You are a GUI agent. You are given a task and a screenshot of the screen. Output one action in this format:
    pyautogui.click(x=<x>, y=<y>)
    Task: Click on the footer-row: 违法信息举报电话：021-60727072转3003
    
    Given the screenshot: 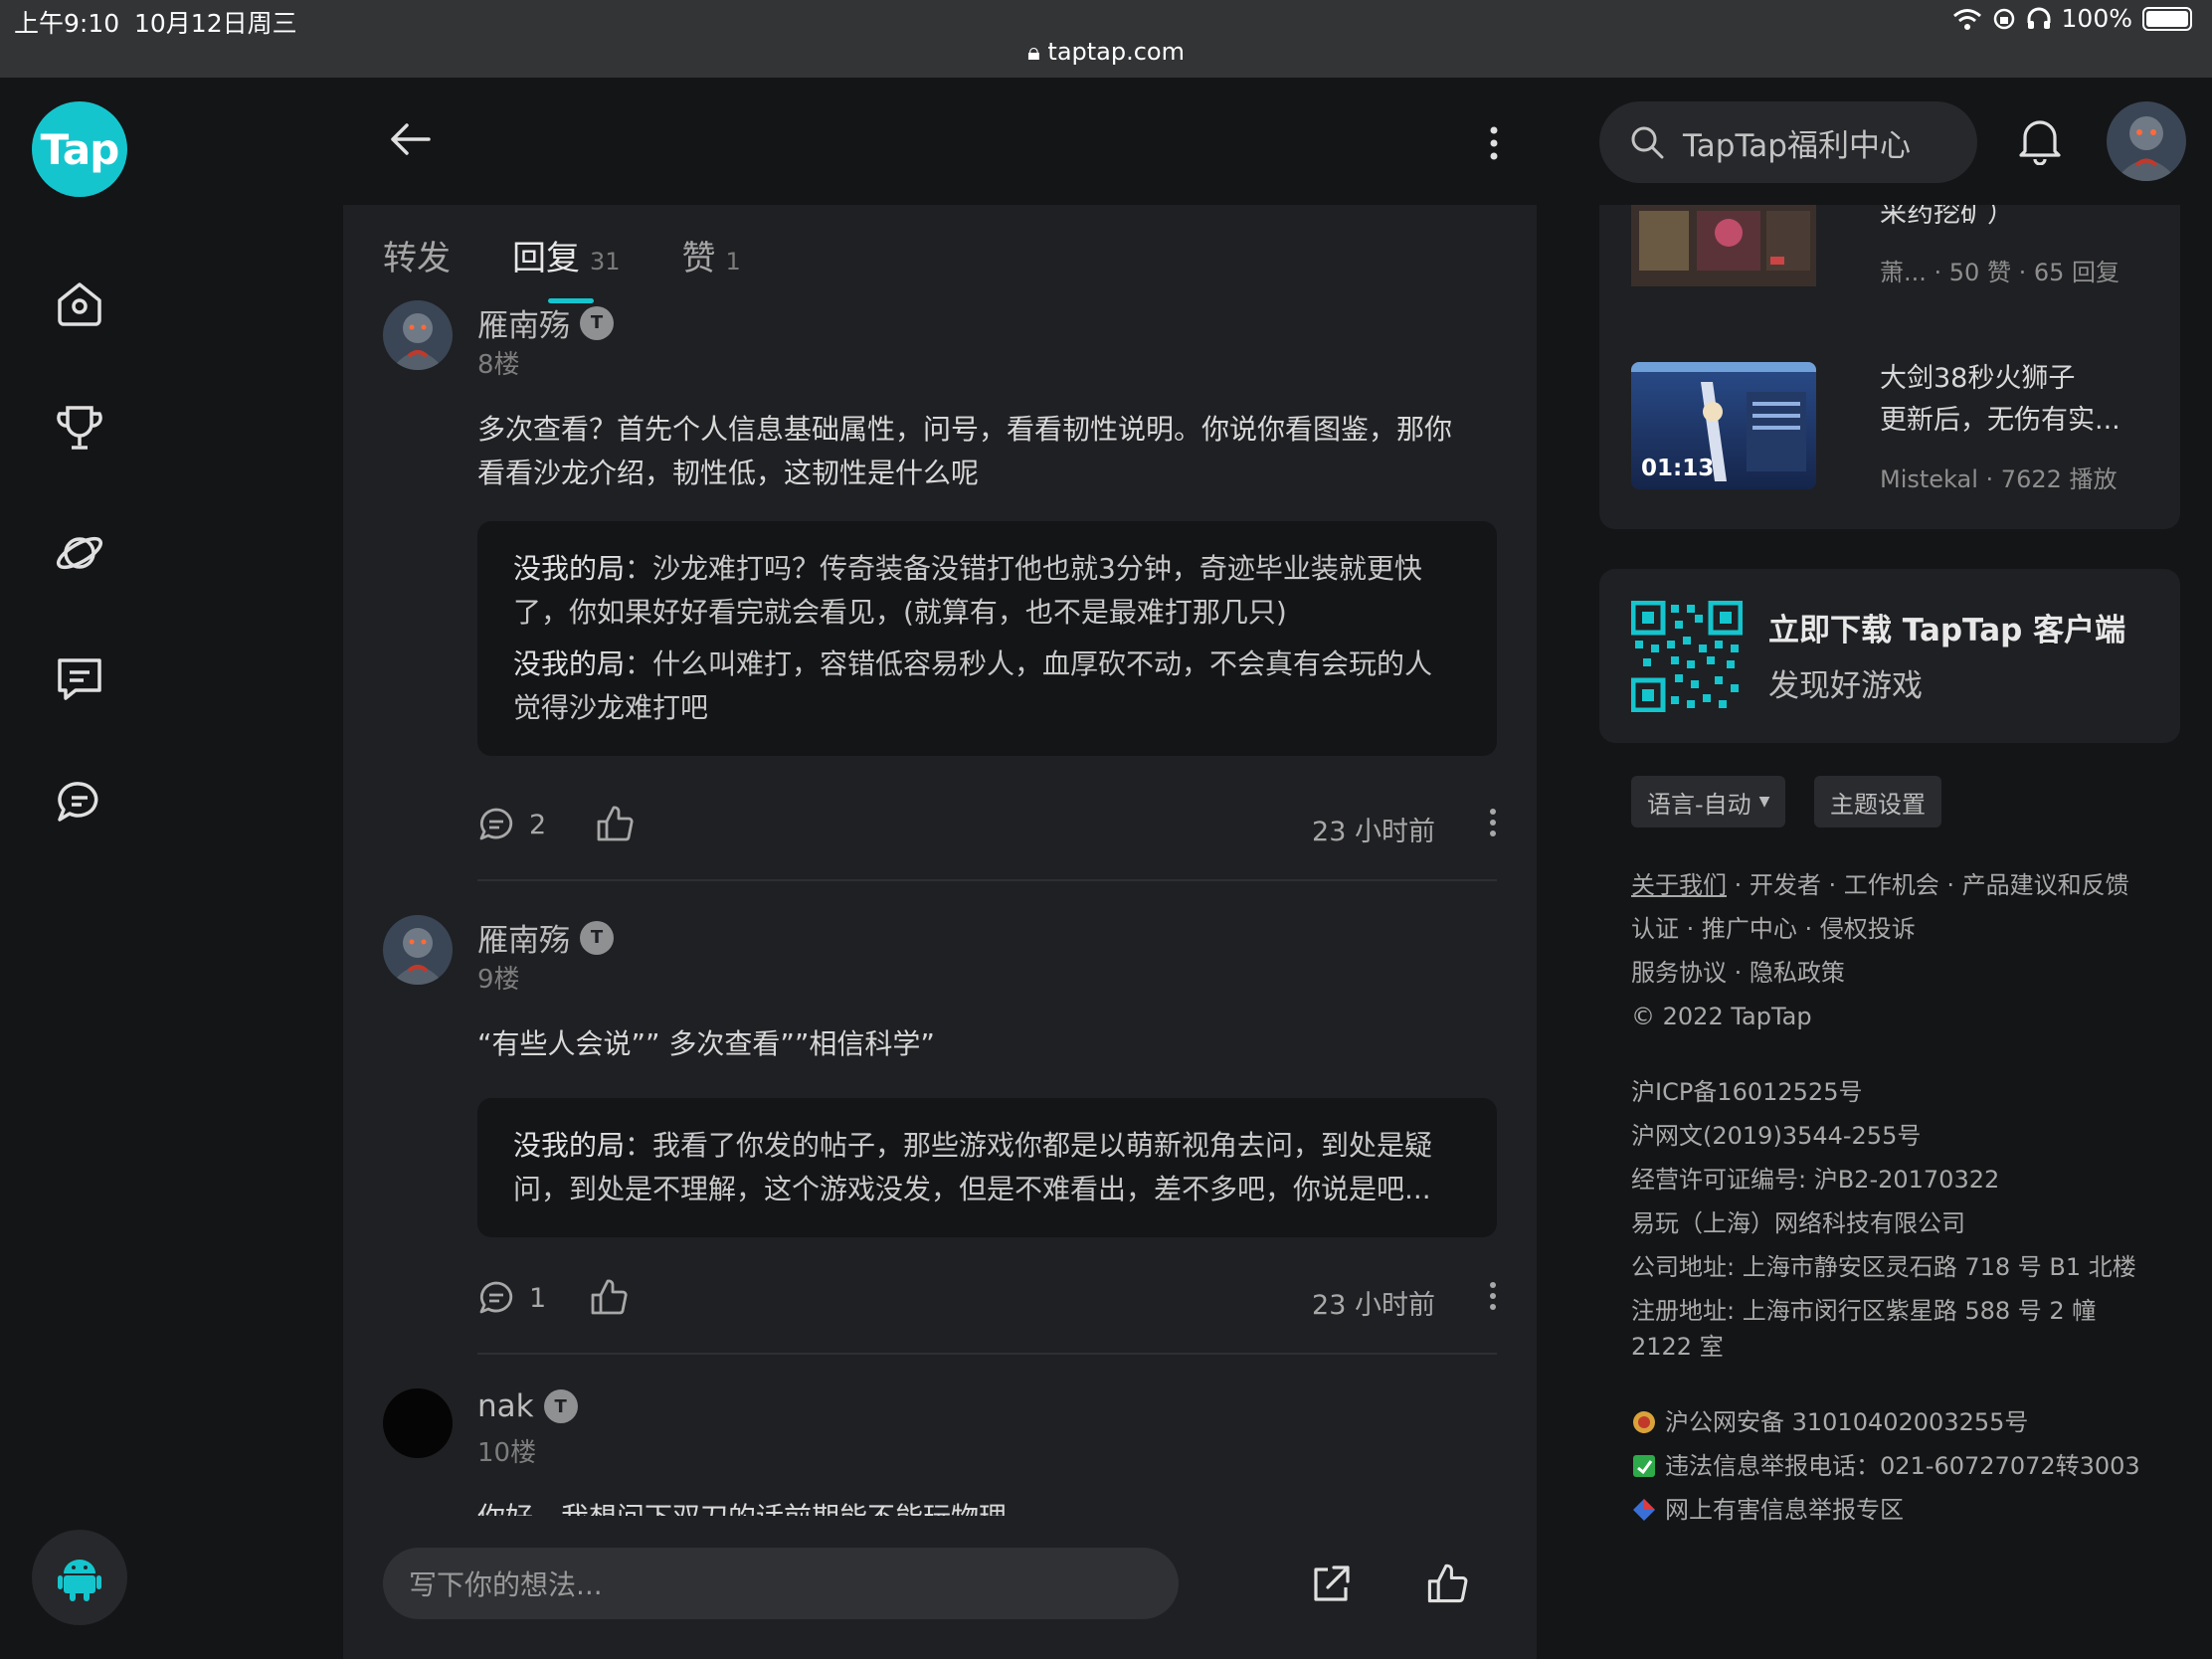 What is the action you would take?
    pyautogui.click(x=1885, y=1466)
    